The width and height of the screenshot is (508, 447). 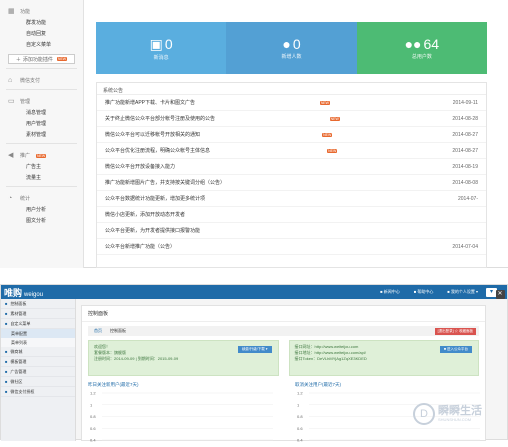 I want to click on sidebar-item-auto-reply: 自动回复, so click(x=41, y=33).